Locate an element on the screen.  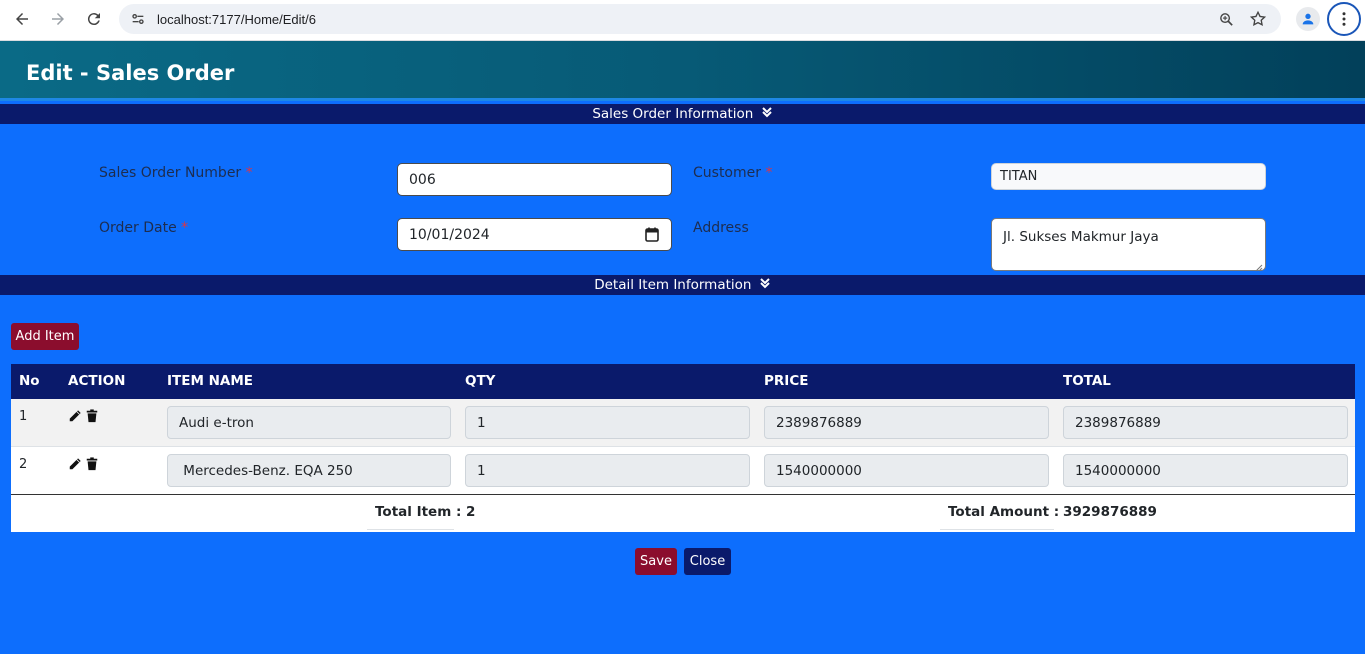
so-number-label: Sales Order Number * is located at coordinates (176, 173).